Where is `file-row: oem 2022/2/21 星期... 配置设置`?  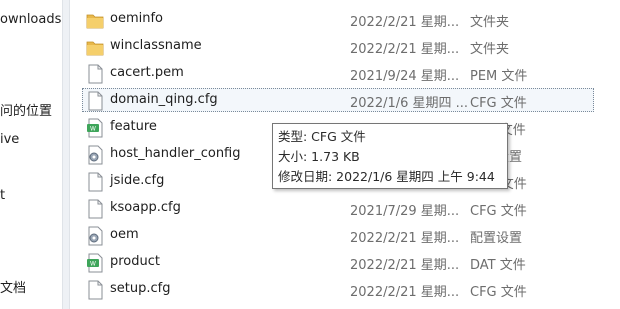
file-row: oem 2022/2/21 星期... 配置设置 is located at coordinates (351, 236).